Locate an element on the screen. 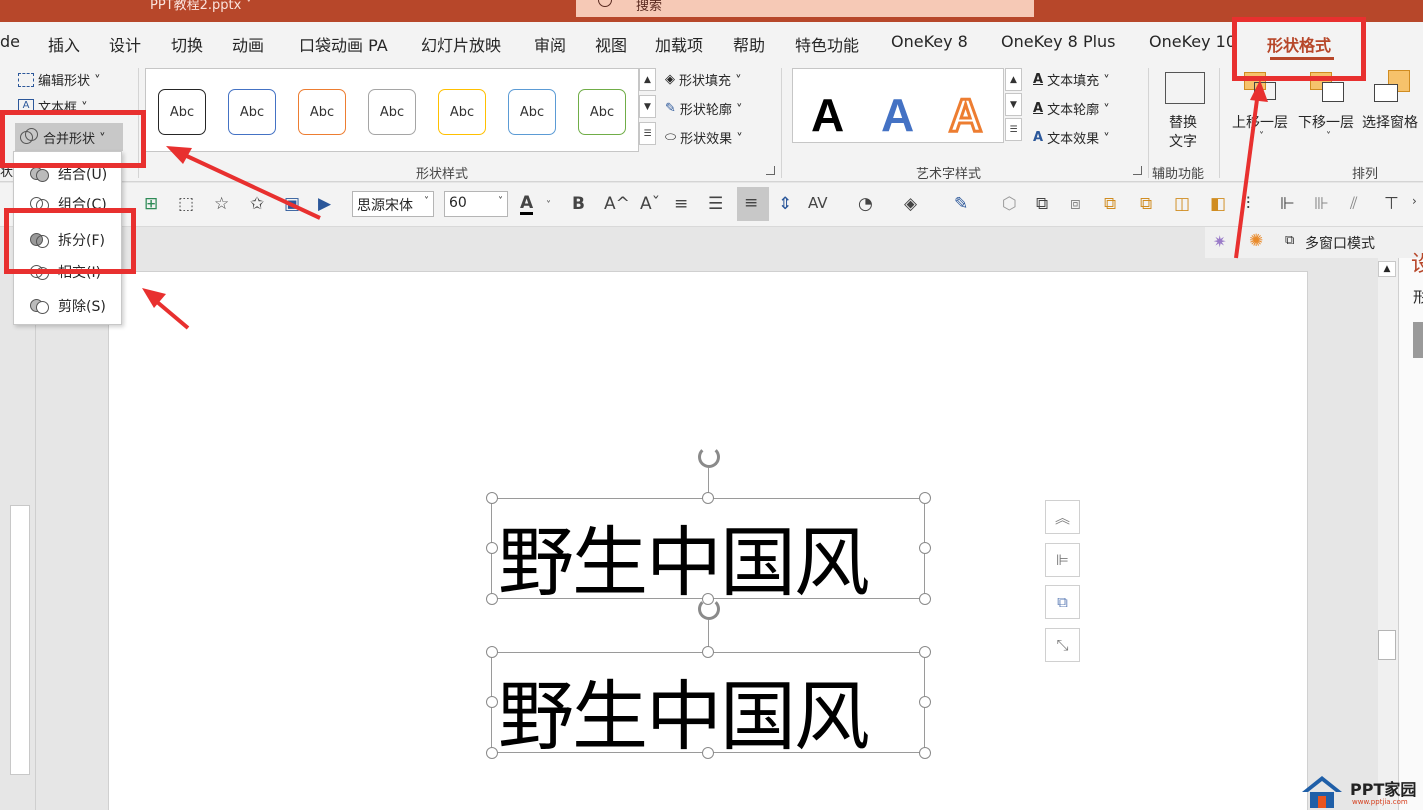 The height and width of the screenshot is (810, 1423). arrow-to-tab is located at coordinates (1247, 175).